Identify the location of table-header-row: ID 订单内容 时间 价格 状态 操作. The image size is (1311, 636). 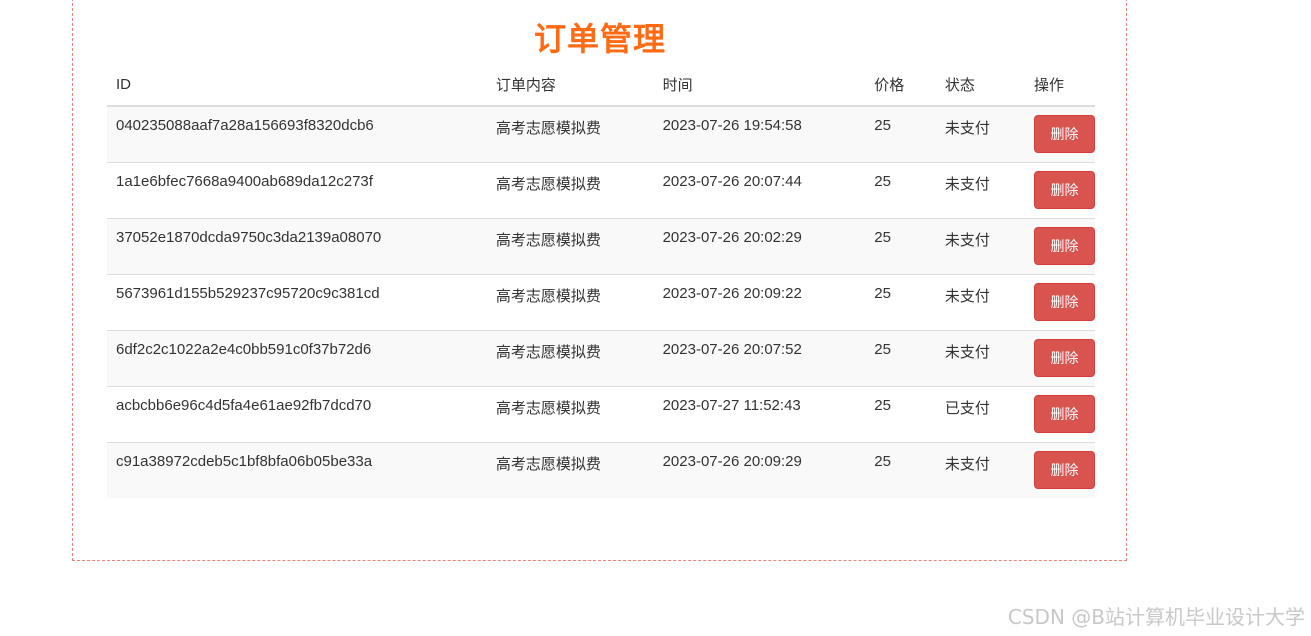
(601, 85).